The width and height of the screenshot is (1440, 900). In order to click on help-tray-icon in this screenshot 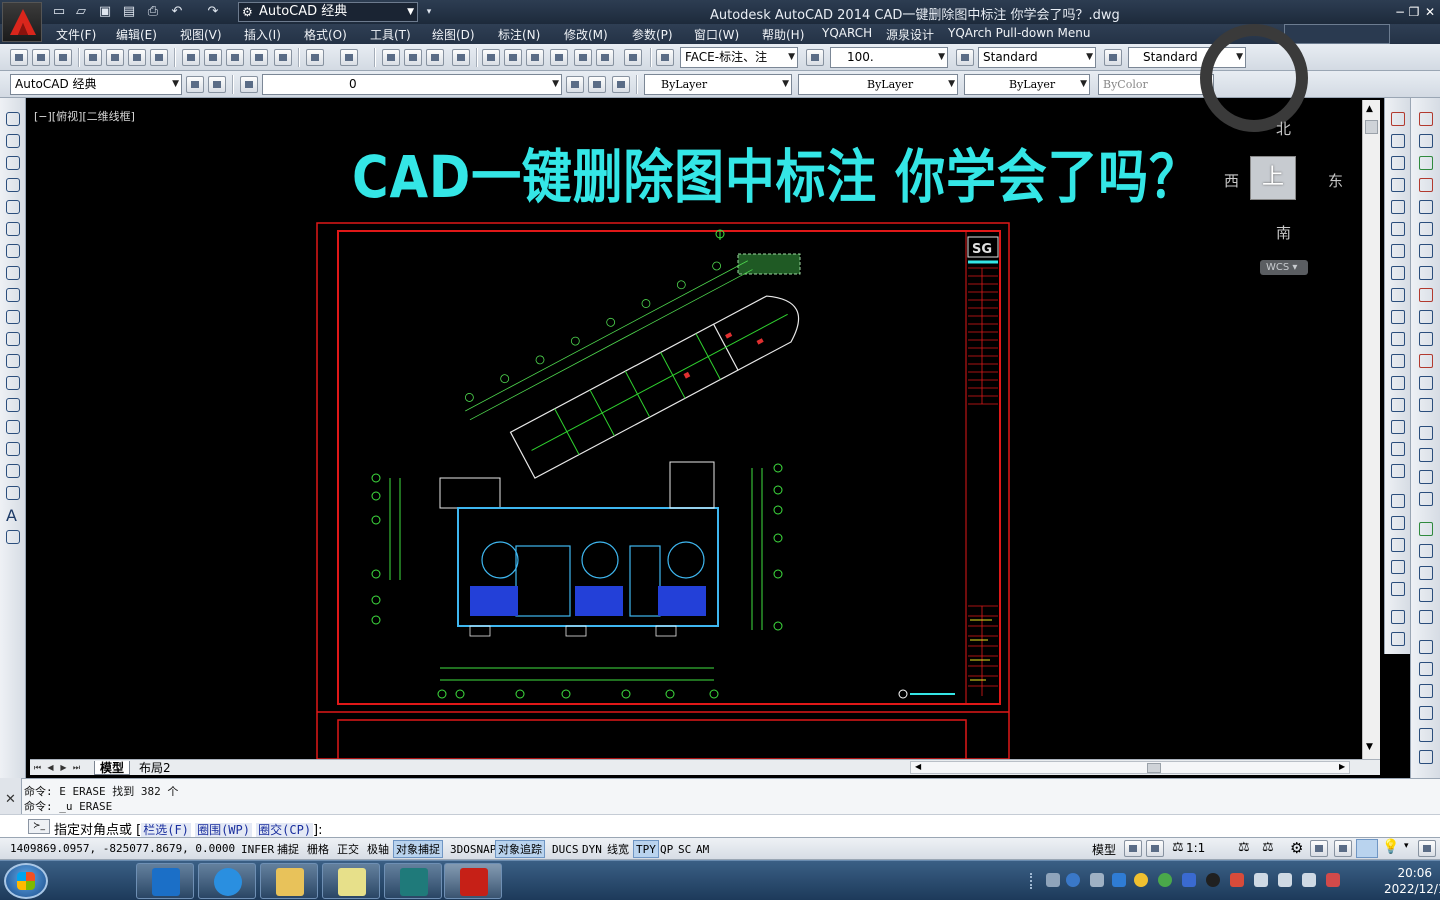, I will do `click(1073, 880)`.